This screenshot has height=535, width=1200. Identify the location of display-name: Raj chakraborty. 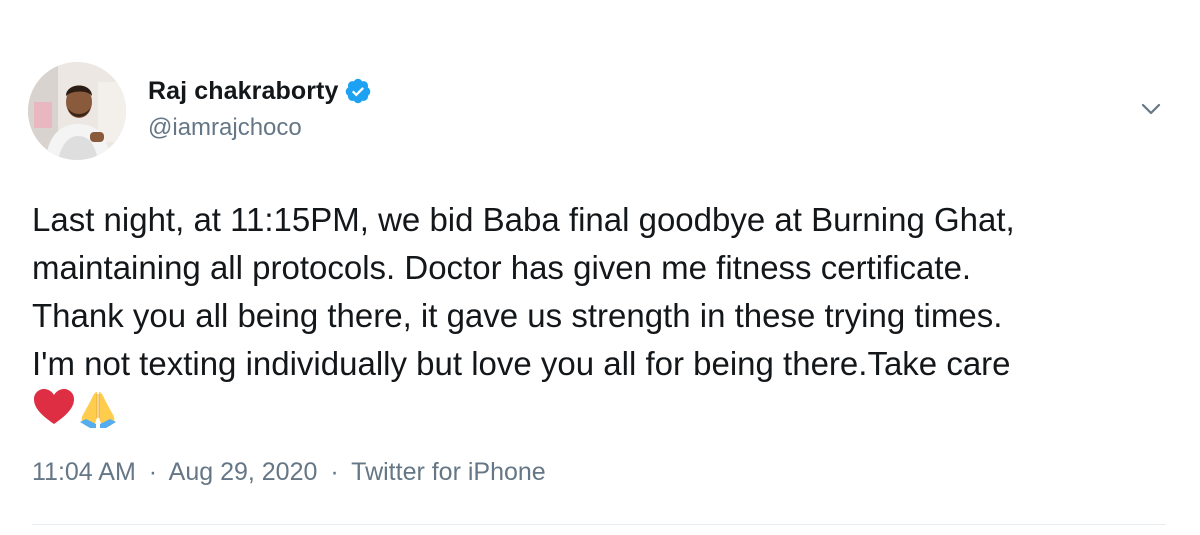
(243, 91).